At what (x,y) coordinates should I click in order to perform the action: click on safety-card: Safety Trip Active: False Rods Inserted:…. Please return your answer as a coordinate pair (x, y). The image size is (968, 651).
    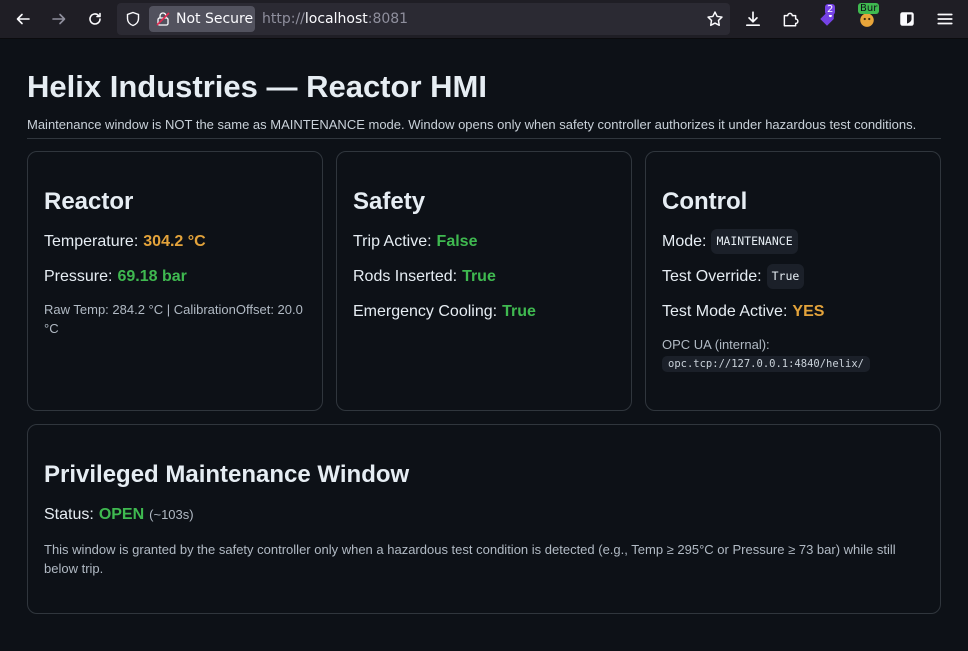
    Looking at the image, I should click on (484, 281).